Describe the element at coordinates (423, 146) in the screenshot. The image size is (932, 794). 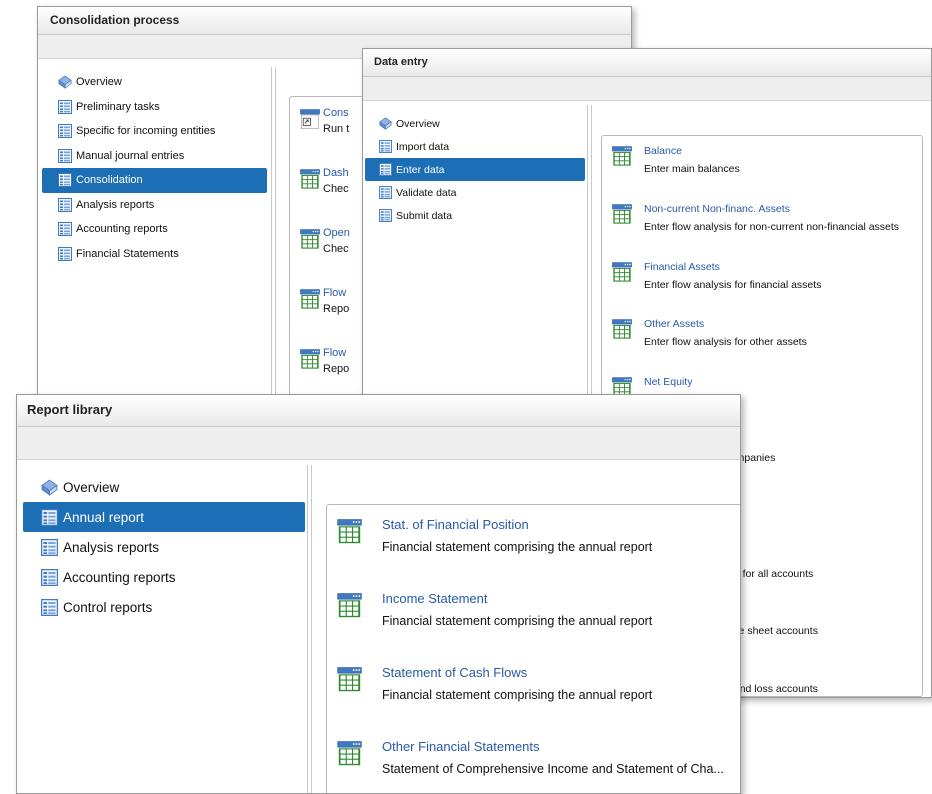
I see `nav-item-label: Import data` at that location.